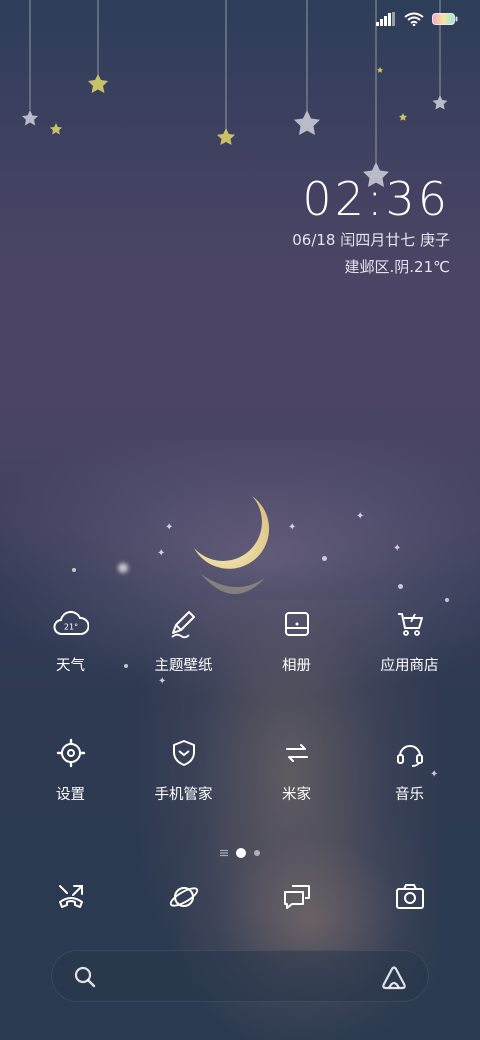 This screenshot has width=480, height=1040. Describe the element at coordinates (70, 627) in the screenshot. I see `svg-text: 21°` at that location.